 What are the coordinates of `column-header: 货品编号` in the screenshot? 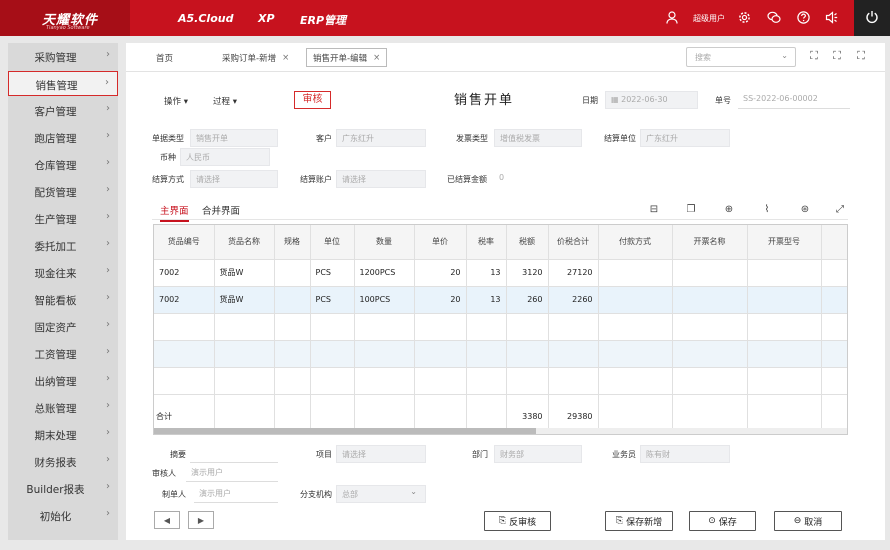 It's located at (184, 242).